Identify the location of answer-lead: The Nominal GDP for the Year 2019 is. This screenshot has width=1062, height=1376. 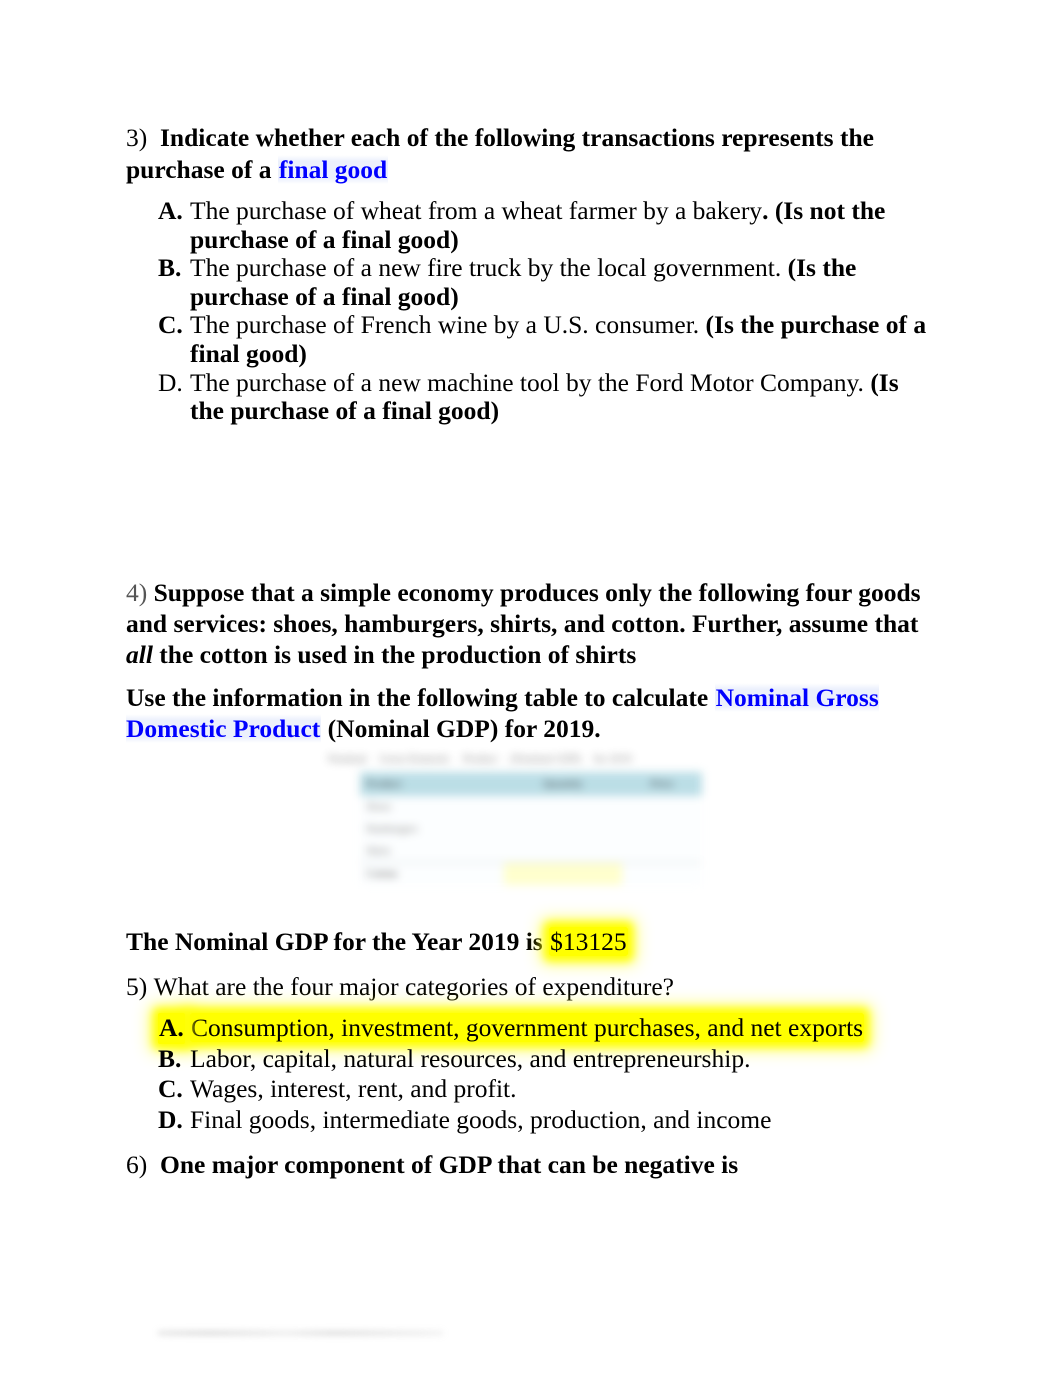
(338, 941).